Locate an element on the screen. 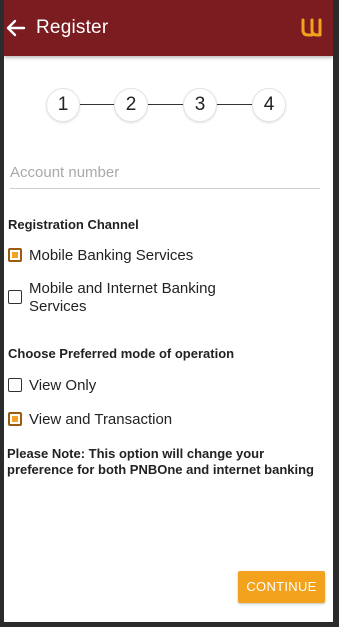  registration-channel-label: Registration Channel is located at coordinates (73, 224).